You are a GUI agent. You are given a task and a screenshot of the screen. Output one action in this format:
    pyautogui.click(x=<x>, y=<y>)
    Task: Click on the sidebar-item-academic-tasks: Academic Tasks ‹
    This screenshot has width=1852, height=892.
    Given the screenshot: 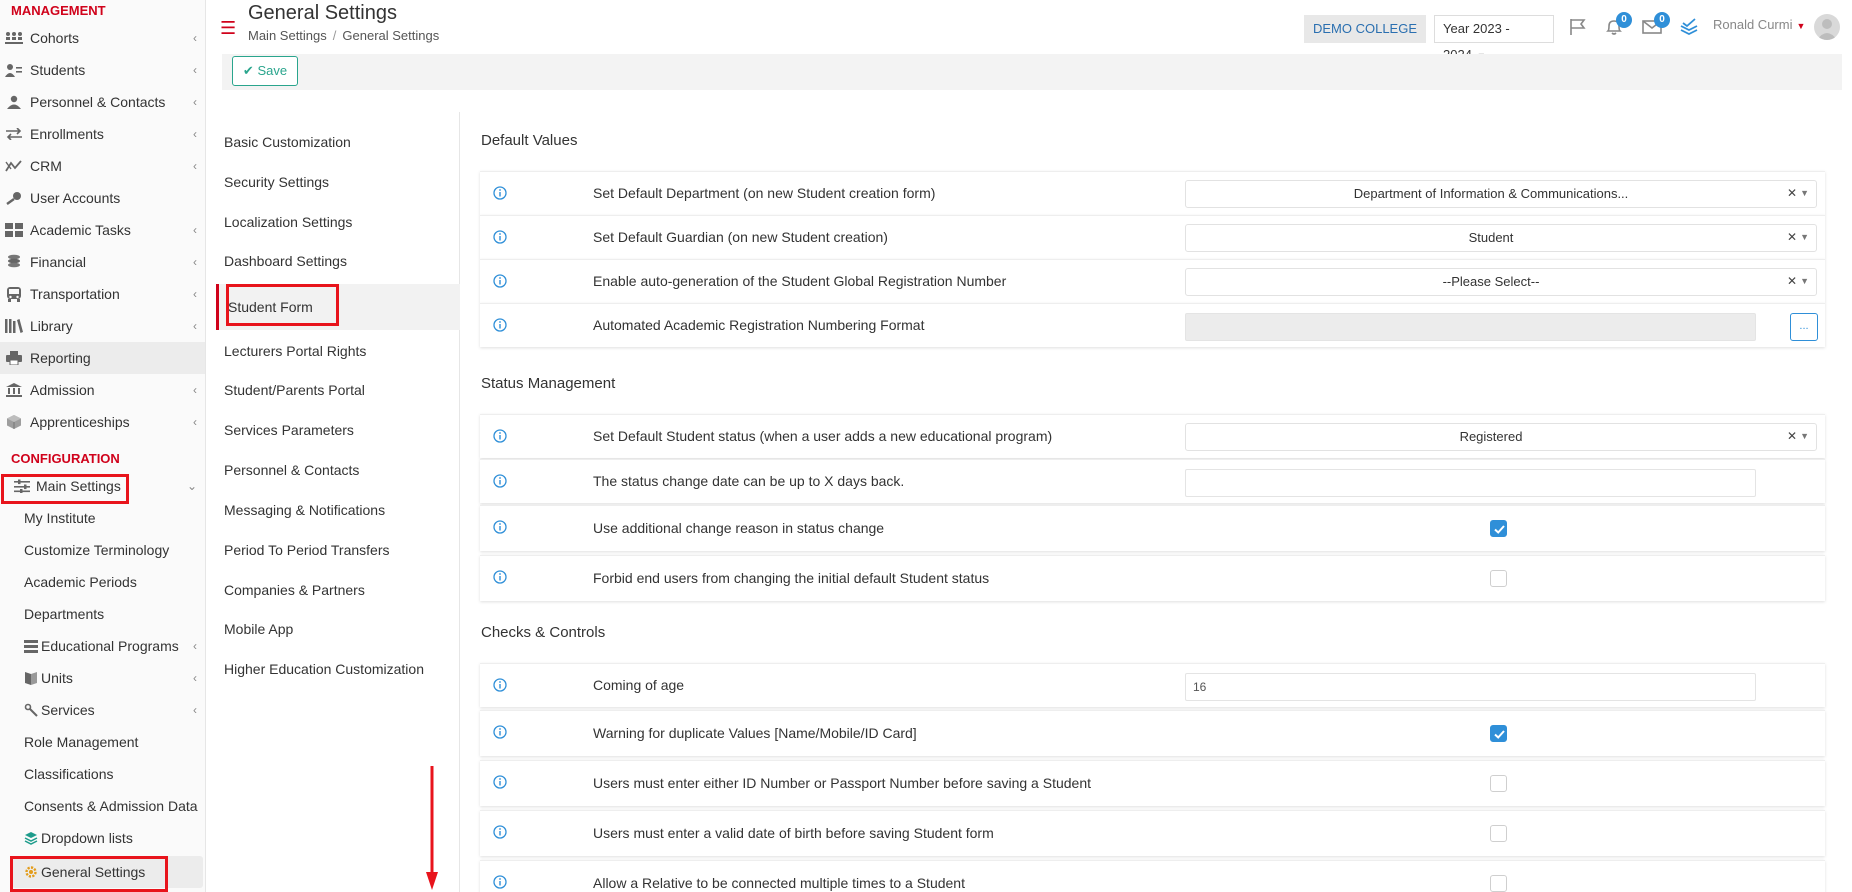 What is the action you would take?
    pyautogui.click(x=102, y=230)
    